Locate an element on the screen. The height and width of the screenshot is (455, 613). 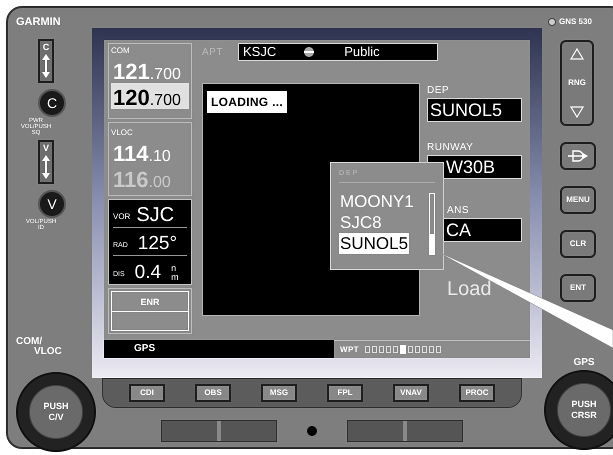
vor-ident: SJC is located at coordinates (155, 215).